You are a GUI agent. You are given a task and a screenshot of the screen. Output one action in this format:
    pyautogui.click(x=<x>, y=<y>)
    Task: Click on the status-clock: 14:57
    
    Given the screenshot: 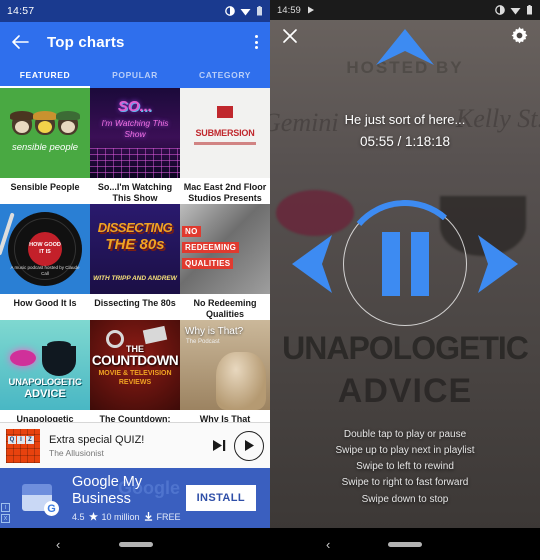 What is the action you would take?
    pyautogui.click(x=21, y=11)
    